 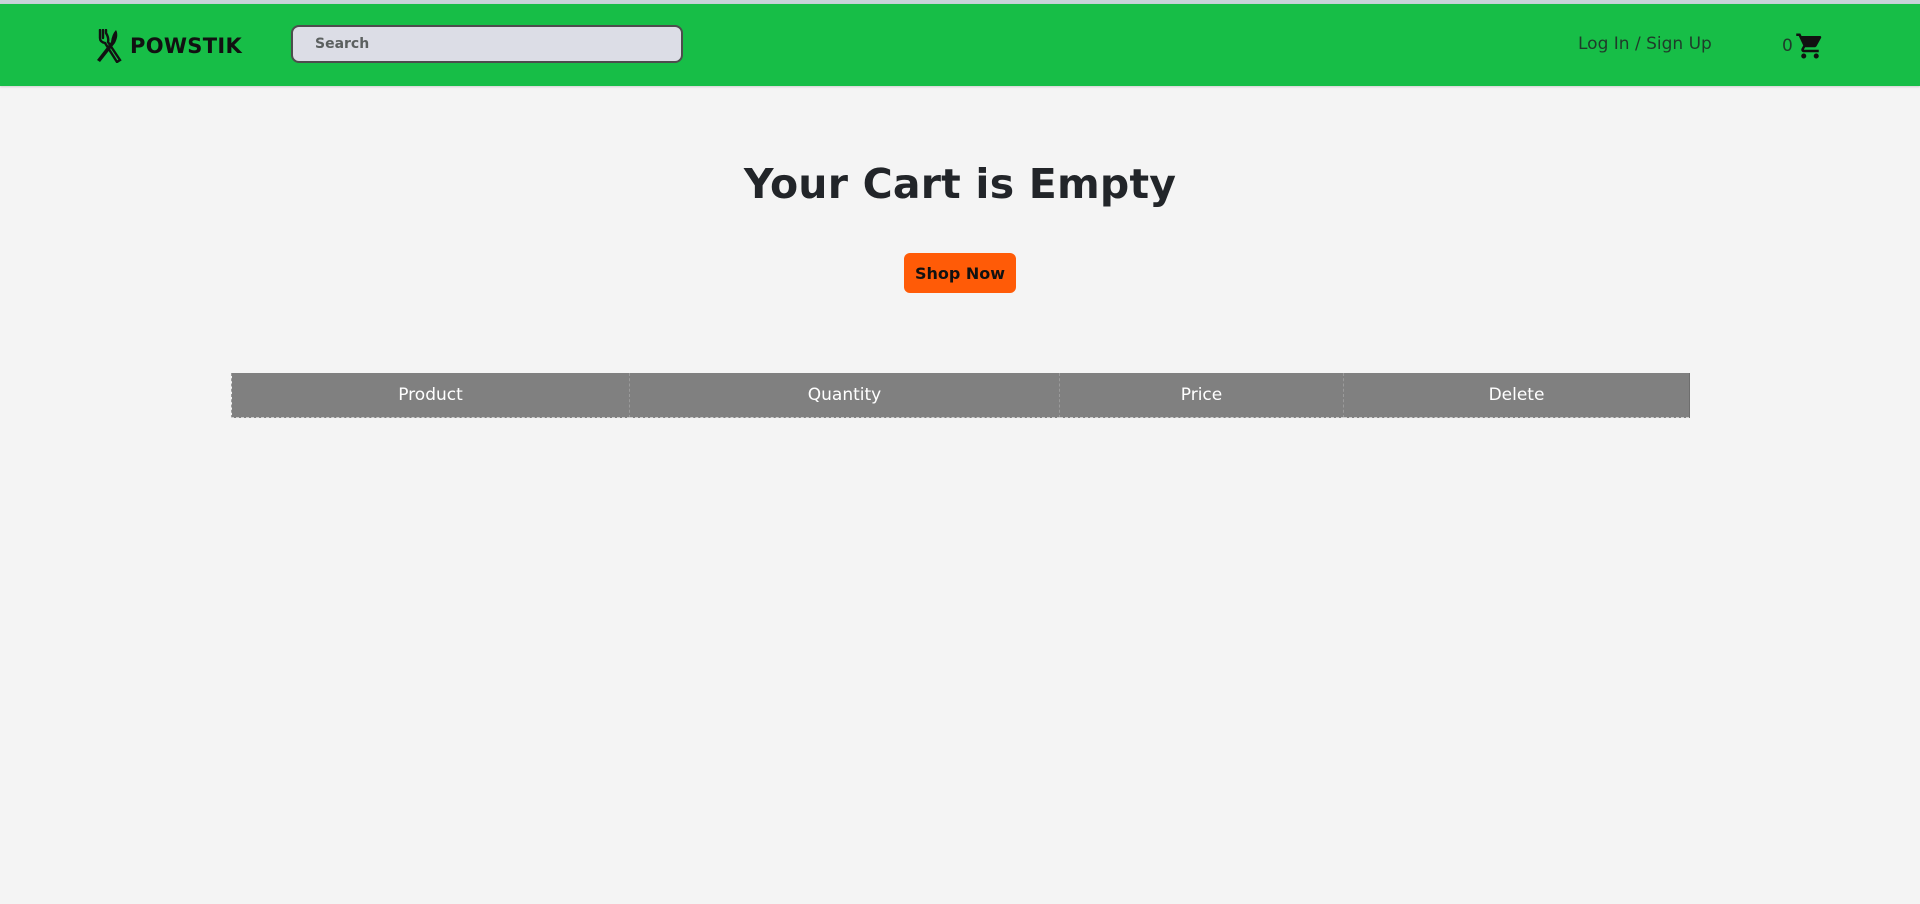 I want to click on brand-link: POWSTIK, so click(x=169, y=46).